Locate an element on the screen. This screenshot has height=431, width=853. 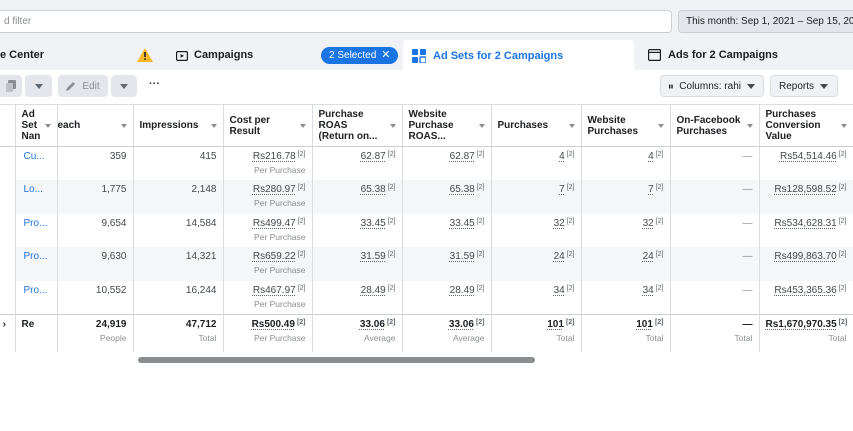
horizontal-scrollbar is located at coordinates (336, 360).